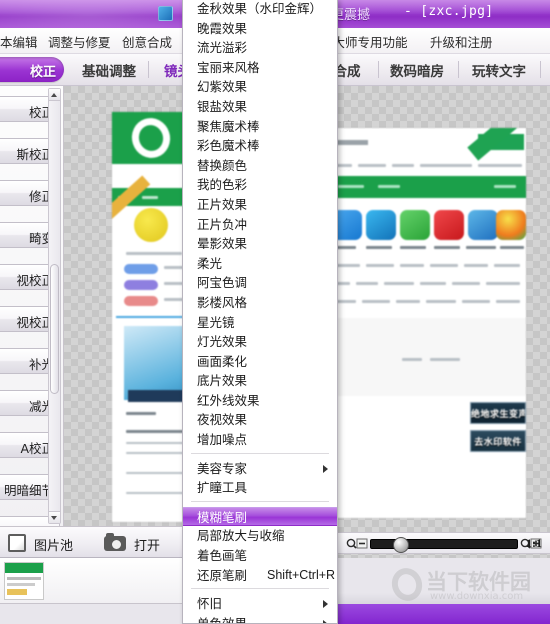  Describe the element at coordinates (498, 413) in the screenshot. I see `ad-banner-1: 绝地求生变声器` at that location.